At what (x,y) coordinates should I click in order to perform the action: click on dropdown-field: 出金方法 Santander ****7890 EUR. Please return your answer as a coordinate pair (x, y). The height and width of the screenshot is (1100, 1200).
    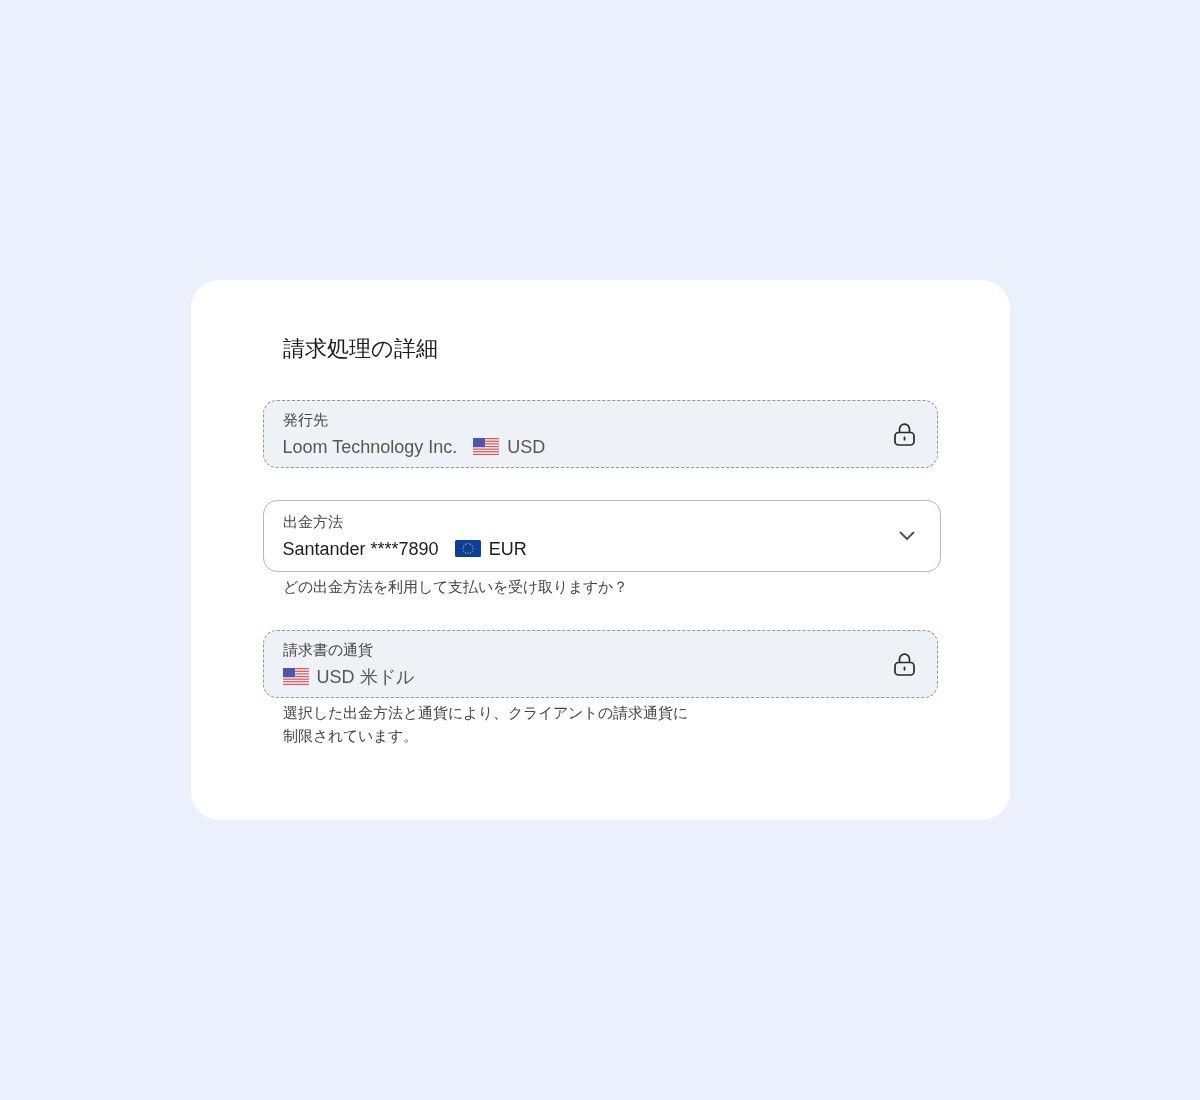
    Looking at the image, I should click on (601, 536).